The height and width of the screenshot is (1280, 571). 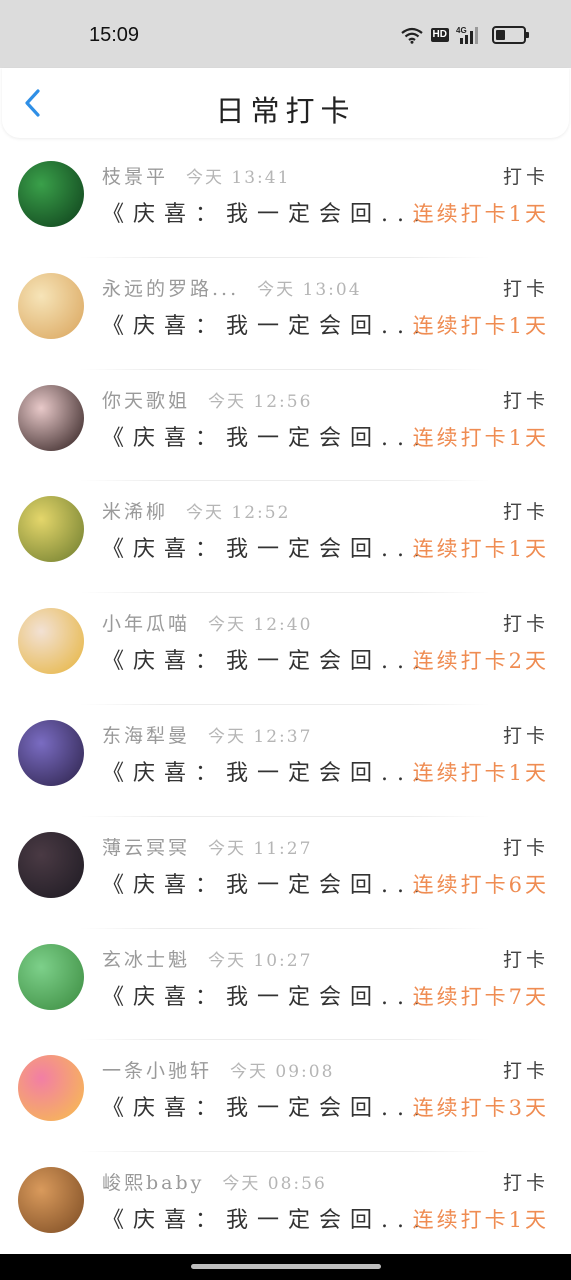 I want to click on checkin-time: 今天 11:27, so click(x=260, y=848).